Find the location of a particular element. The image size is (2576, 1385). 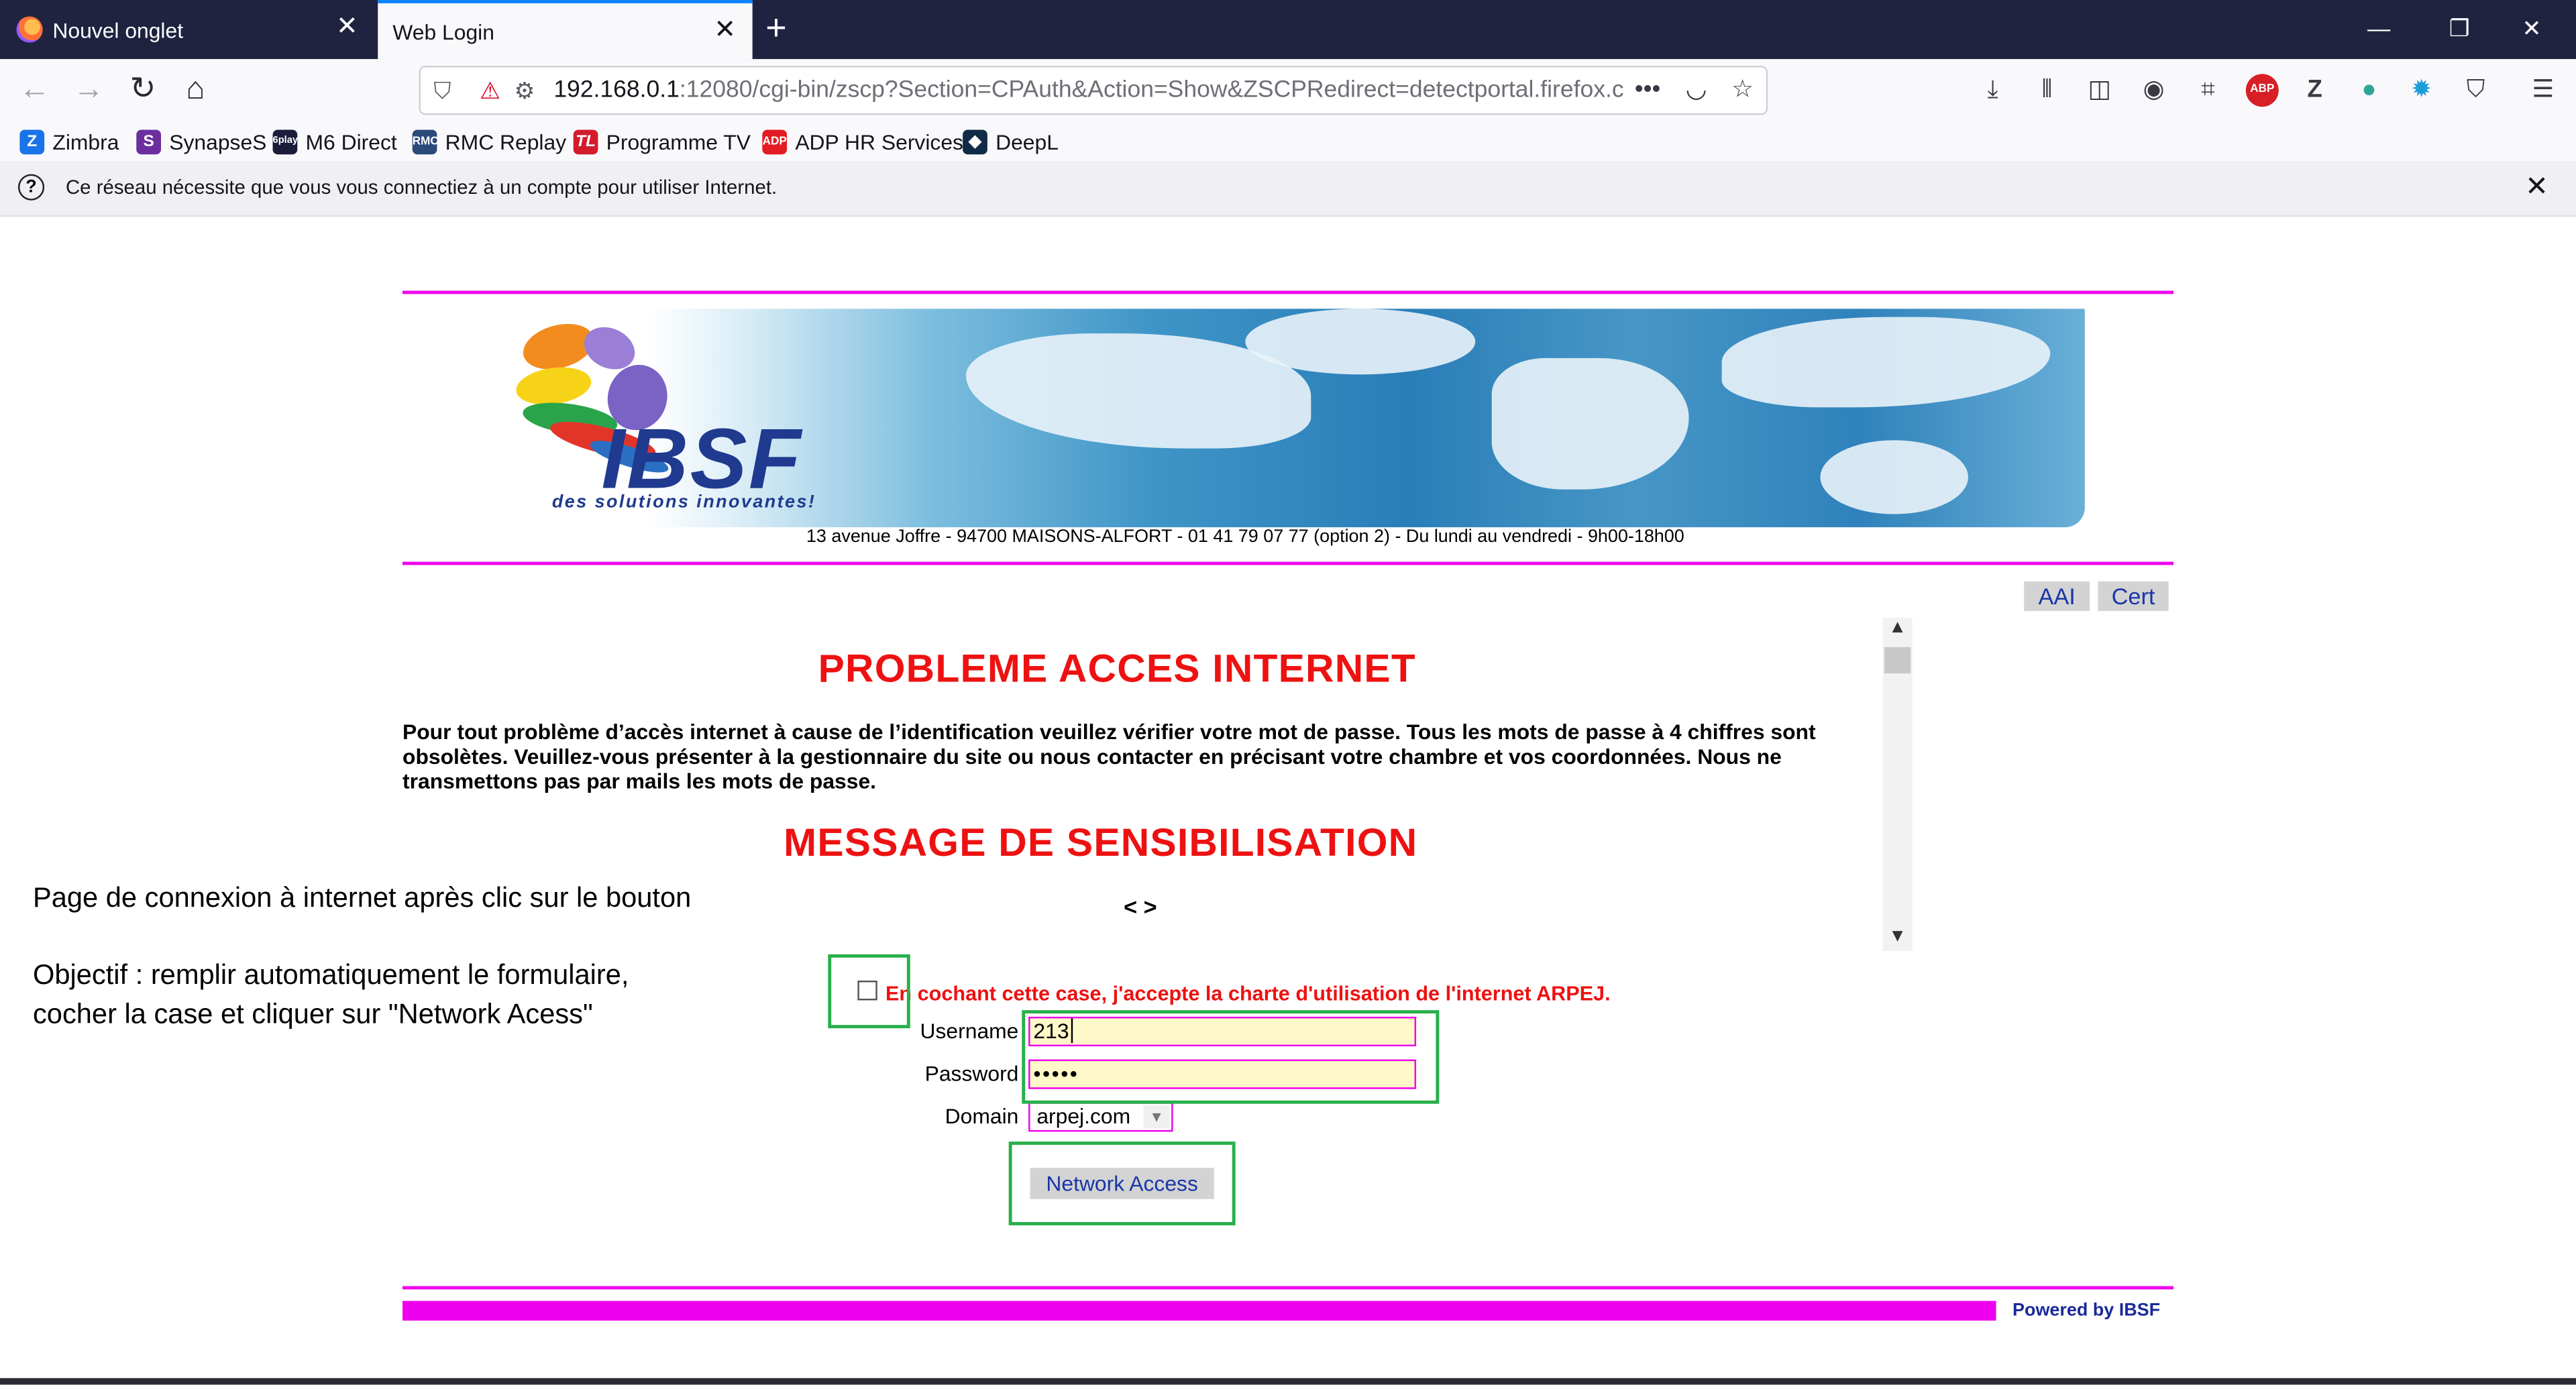

bookmark-label: ADP HR Services is located at coordinates (879, 142).